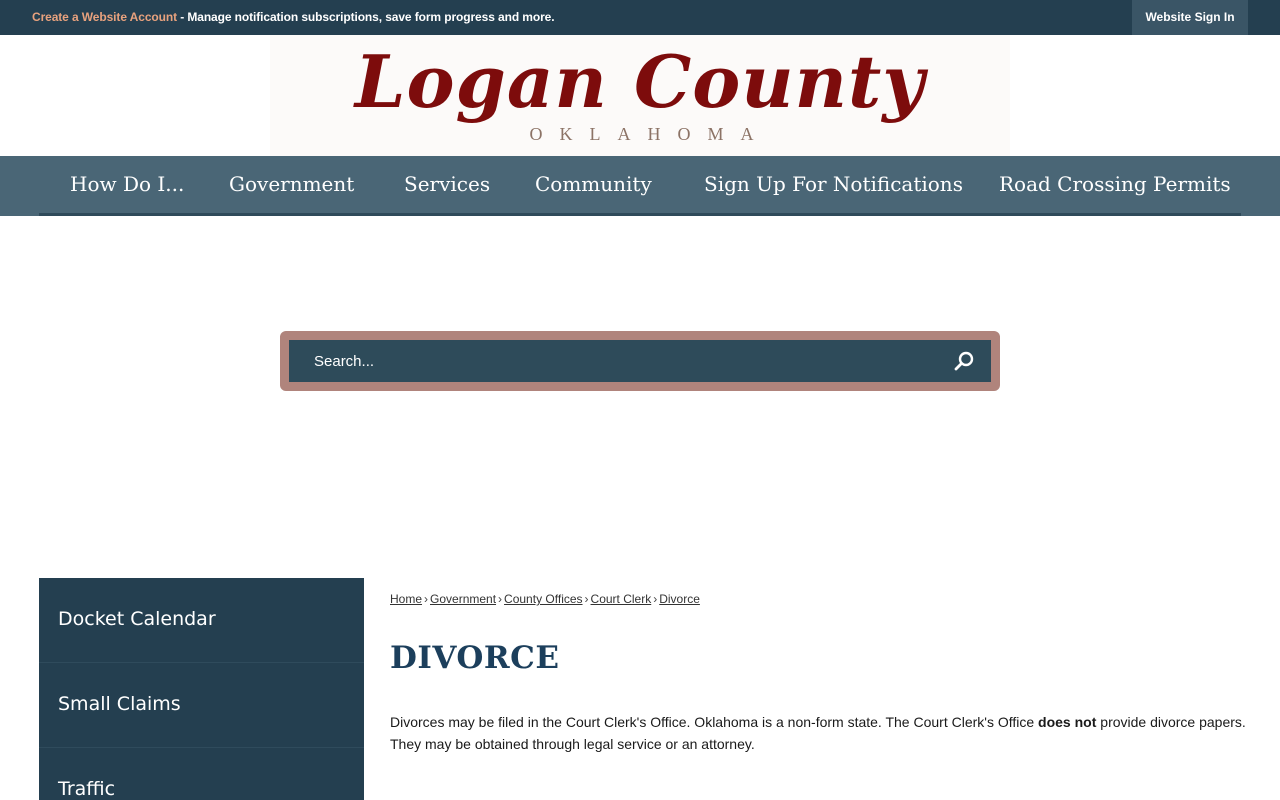 The image size is (1280, 800). Describe the element at coordinates (1067, 722) in the screenshot. I see `body-text-bold: does not` at that location.